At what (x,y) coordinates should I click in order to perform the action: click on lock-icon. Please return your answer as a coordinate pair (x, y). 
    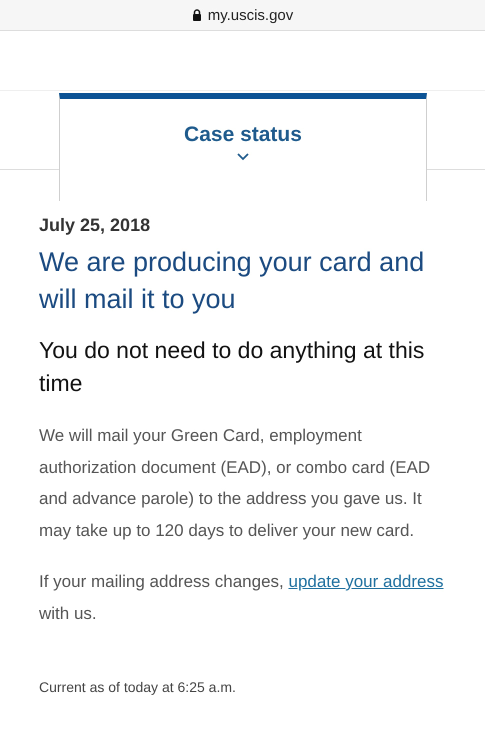
    Looking at the image, I should click on (197, 15).